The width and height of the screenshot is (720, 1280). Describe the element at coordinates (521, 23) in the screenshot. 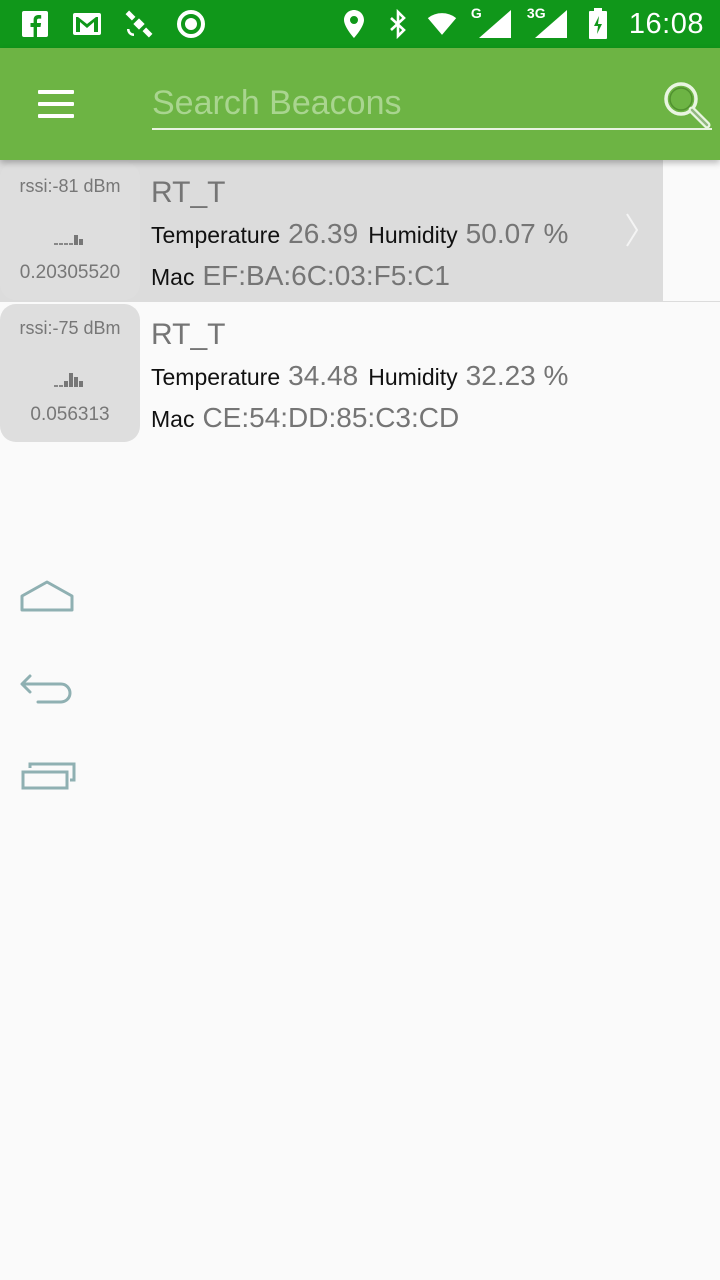

I see `system-icons: G 3G 16:08` at that location.